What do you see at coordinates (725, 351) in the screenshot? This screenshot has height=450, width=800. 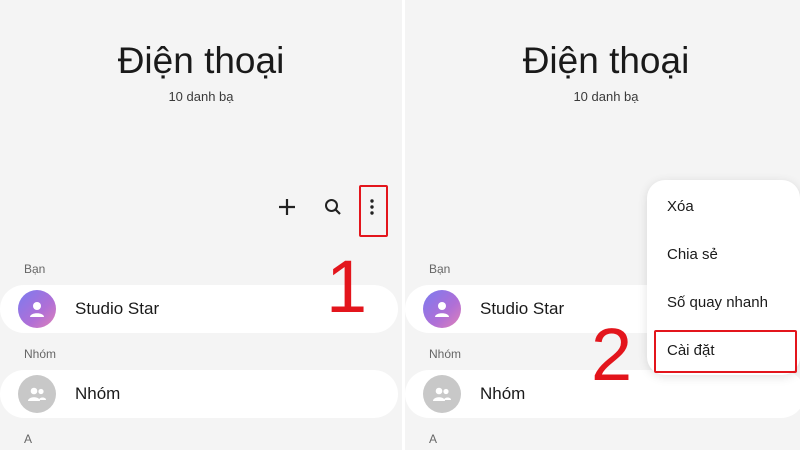 I see `highlight-settings-item` at bounding box center [725, 351].